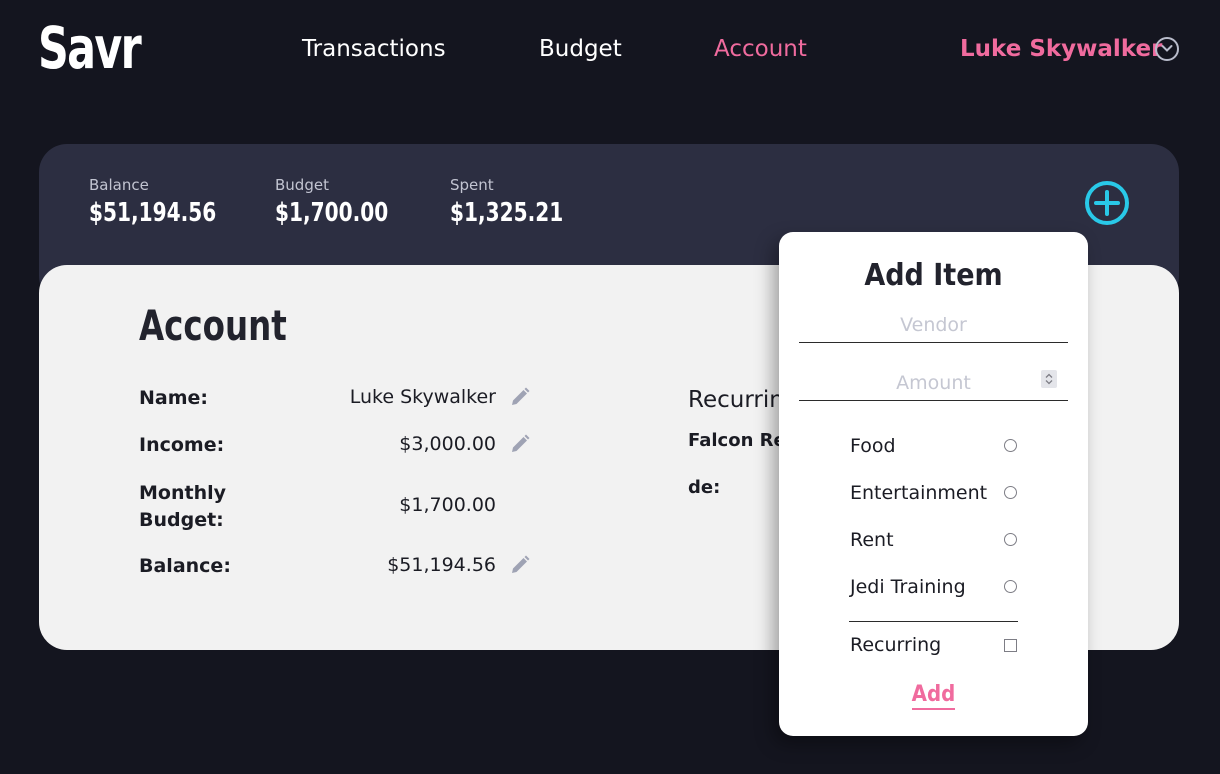  Describe the element at coordinates (704, 487) in the screenshot. I see `recurring-item: de:` at that location.